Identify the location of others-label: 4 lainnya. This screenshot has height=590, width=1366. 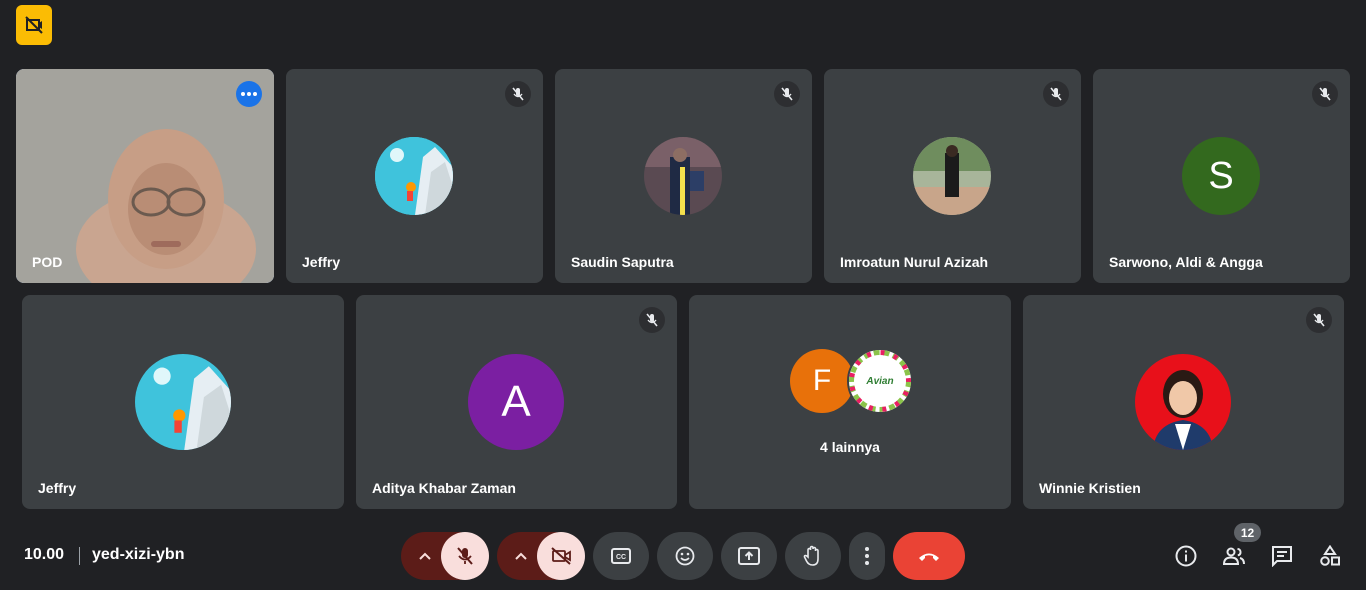
(850, 447).